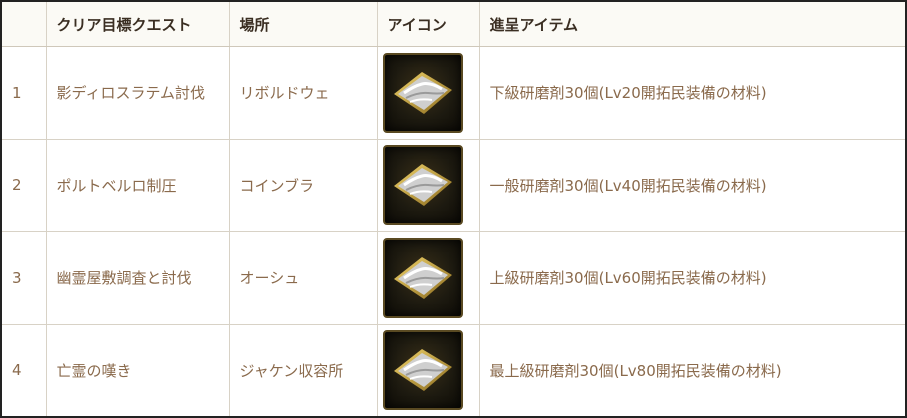 The width and height of the screenshot is (907, 418). Describe the element at coordinates (303, 370) in the screenshot. I see `quest-location: ジャケン収容所` at that location.